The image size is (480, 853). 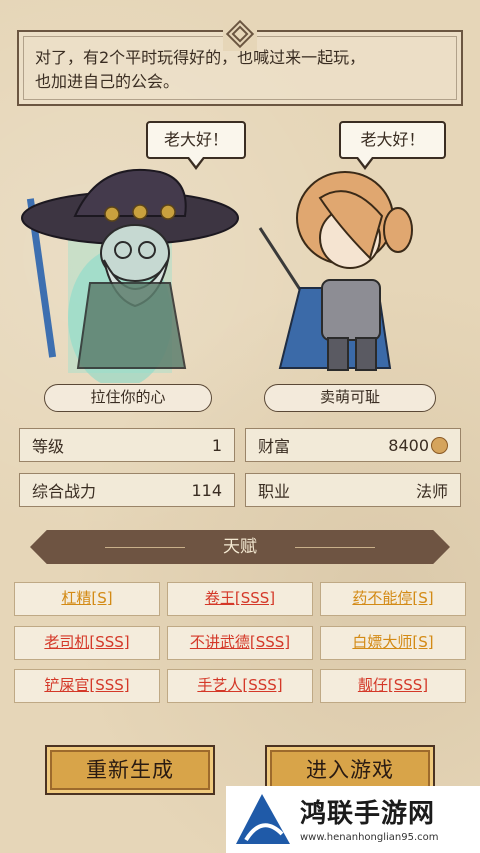 What do you see at coordinates (274, 446) in the screenshot?
I see `stat-label: 财富` at bounding box center [274, 446].